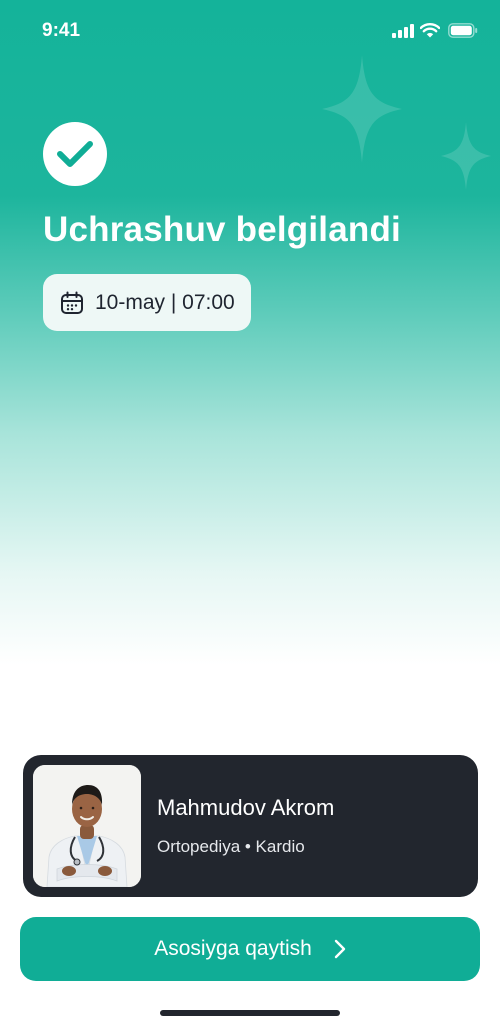  What do you see at coordinates (463, 30) in the screenshot?
I see `battery-icon` at bounding box center [463, 30].